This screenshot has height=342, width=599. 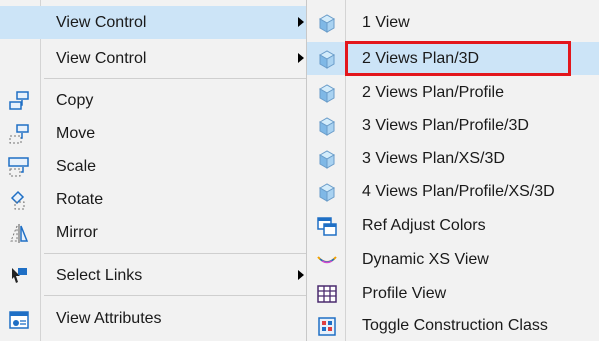 What do you see at coordinates (458, 191) in the screenshot?
I see `menu-item-label: 4 Views Plan/Profile/XS/3D` at bounding box center [458, 191].